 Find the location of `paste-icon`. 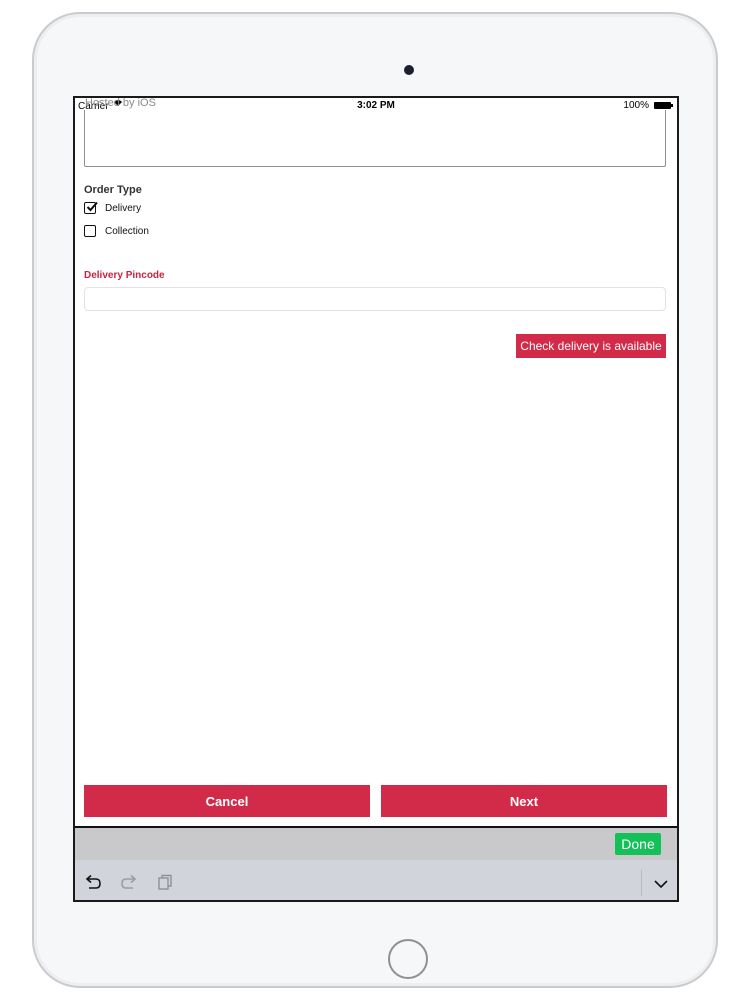

paste-icon is located at coordinates (165, 884).